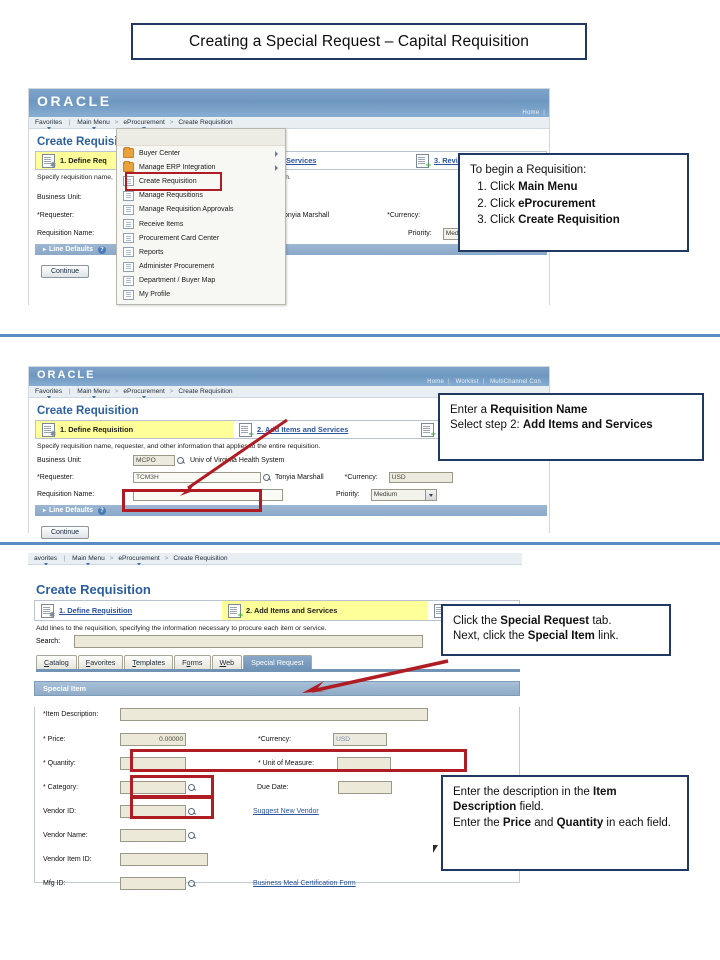  What do you see at coordinates (201, 238) in the screenshot?
I see `menu-item-procurement-card-center: Procurement Card Center` at bounding box center [201, 238].